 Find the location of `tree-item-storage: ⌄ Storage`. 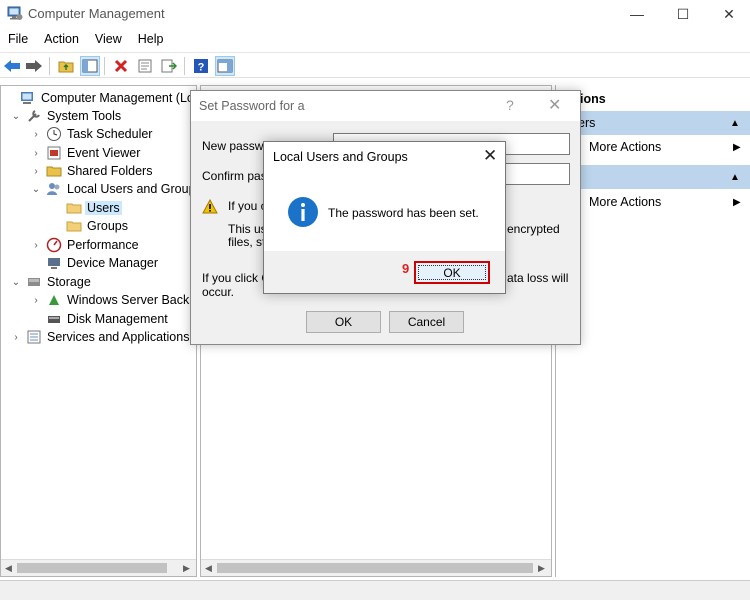

tree-item-storage: ⌄ Storage is located at coordinates (51, 282).